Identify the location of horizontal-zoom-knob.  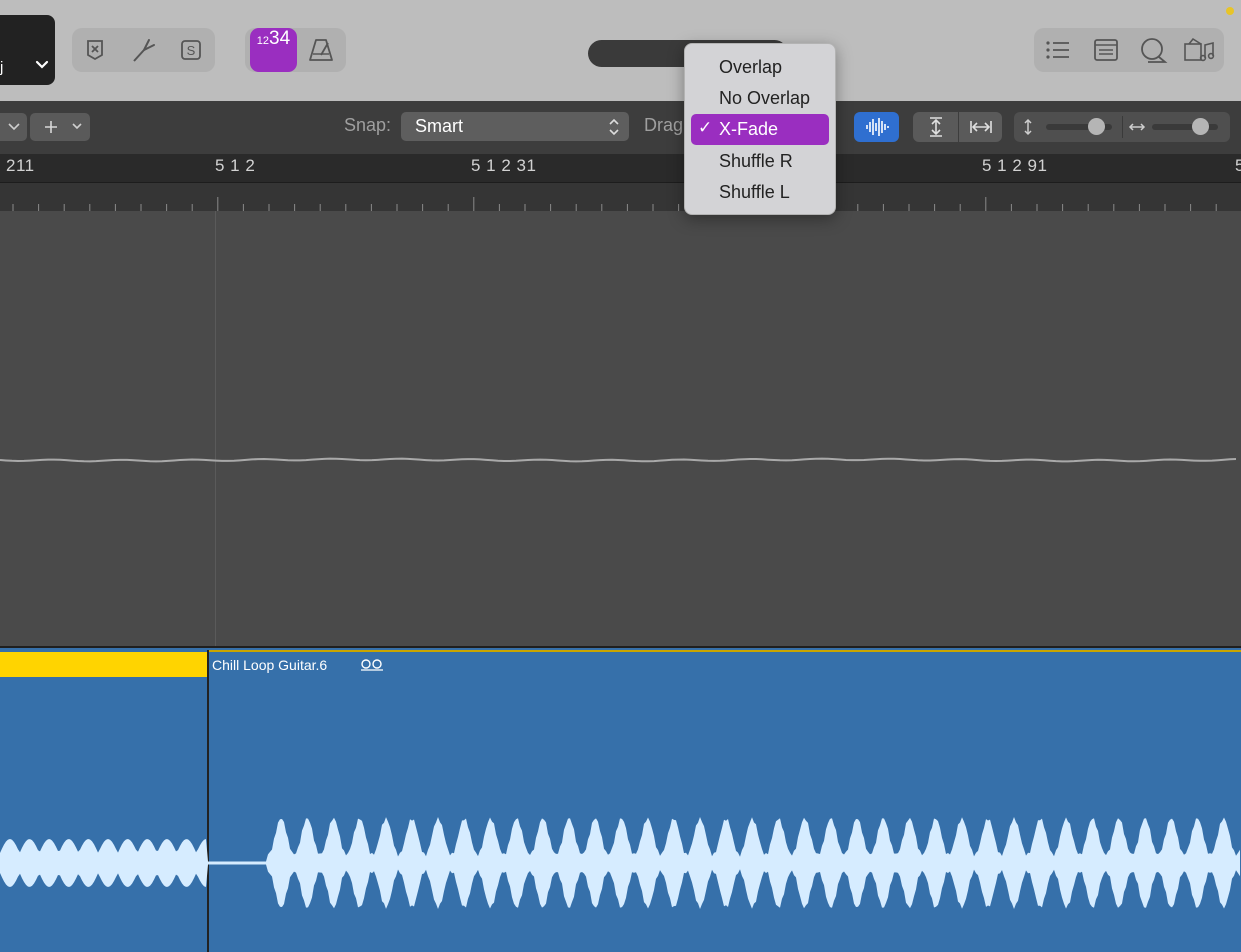
(1200, 126).